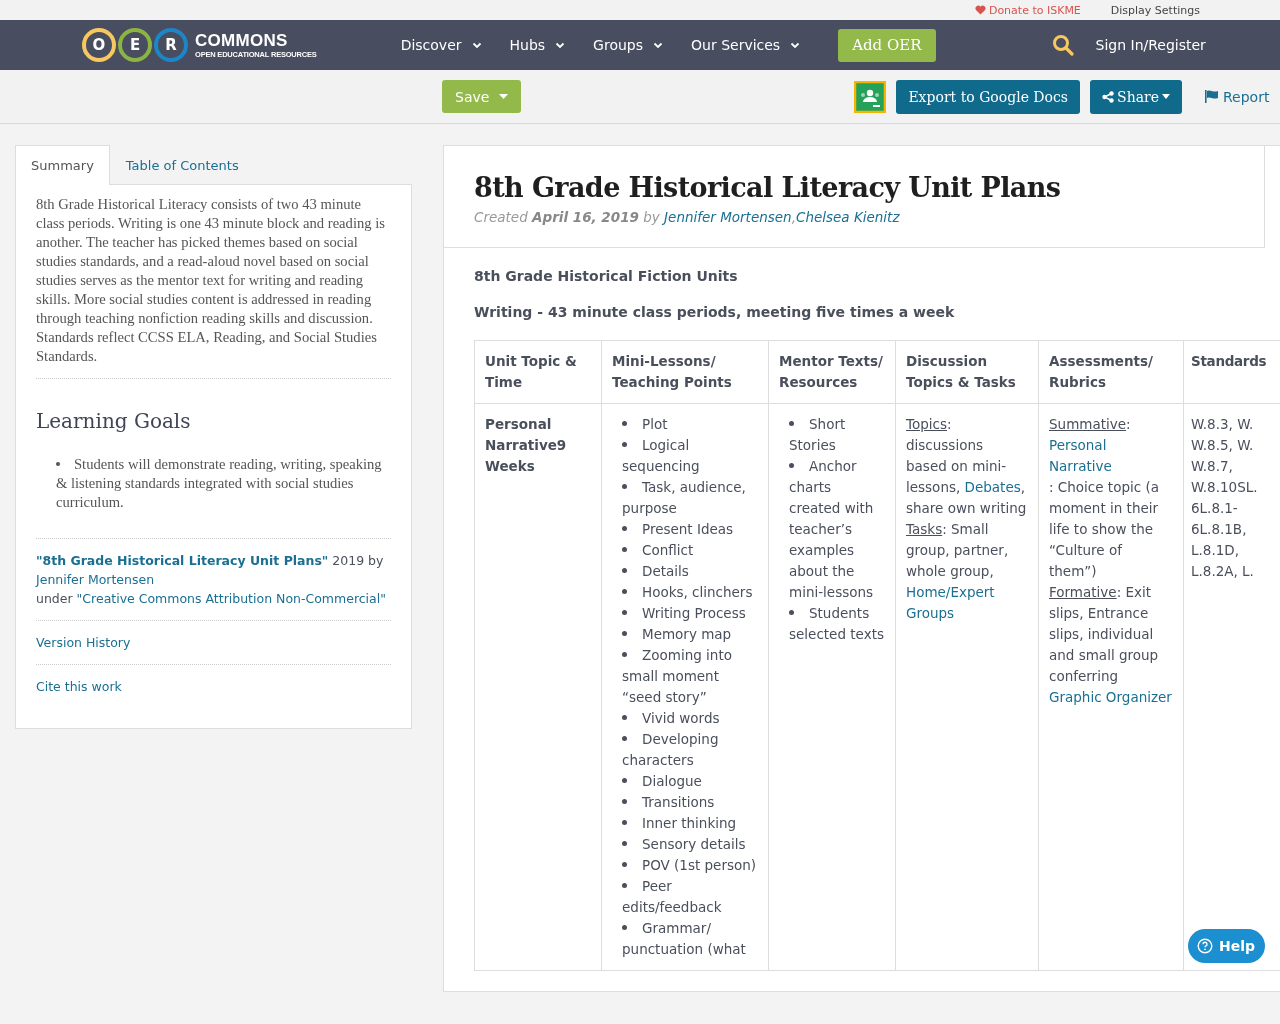 This screenshot has width=1280, height=1024. I want to click on bullet-item: Writing Process, so click(690, 613).